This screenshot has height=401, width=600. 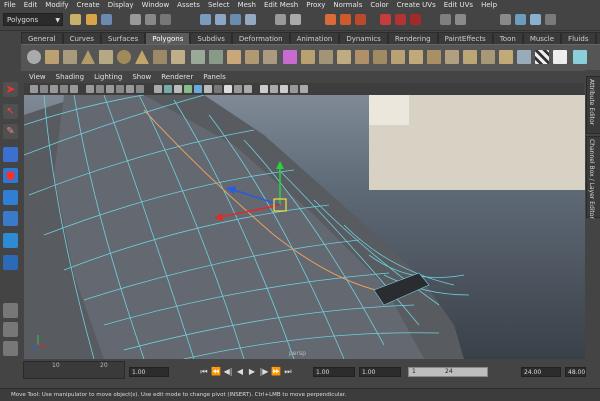 What do you see at coordinates (542, 57) in the screenshot?
I see `checker-map-icon` at bounding box center [542, 57].